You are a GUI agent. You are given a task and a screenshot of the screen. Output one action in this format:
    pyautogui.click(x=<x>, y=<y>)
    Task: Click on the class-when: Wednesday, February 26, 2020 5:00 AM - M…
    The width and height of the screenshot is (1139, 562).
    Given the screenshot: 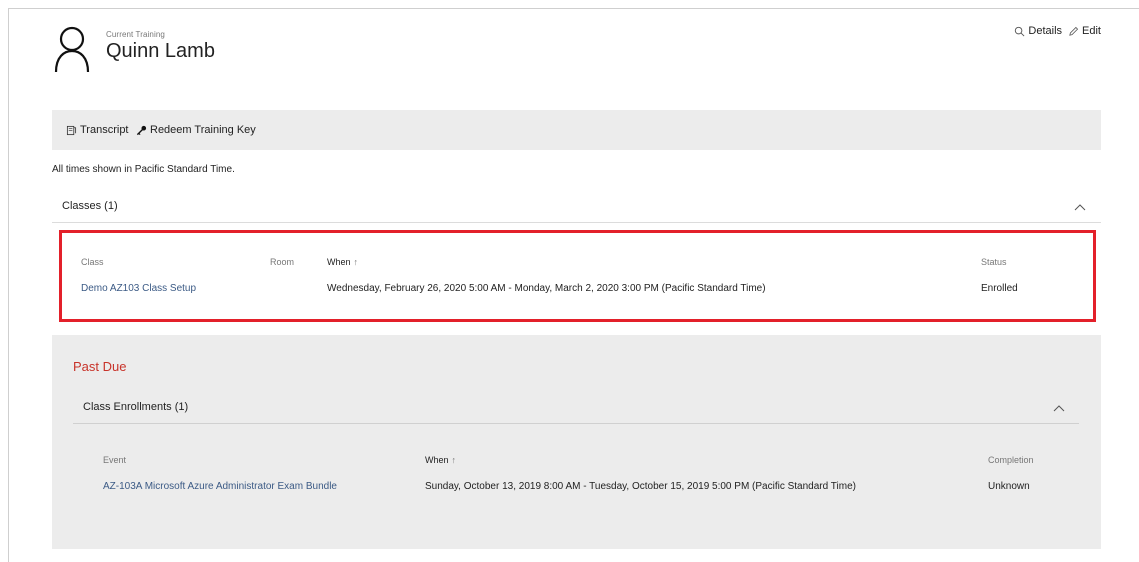 What is the action you would take?
    pyautogui.click(x=546, y=288)
    